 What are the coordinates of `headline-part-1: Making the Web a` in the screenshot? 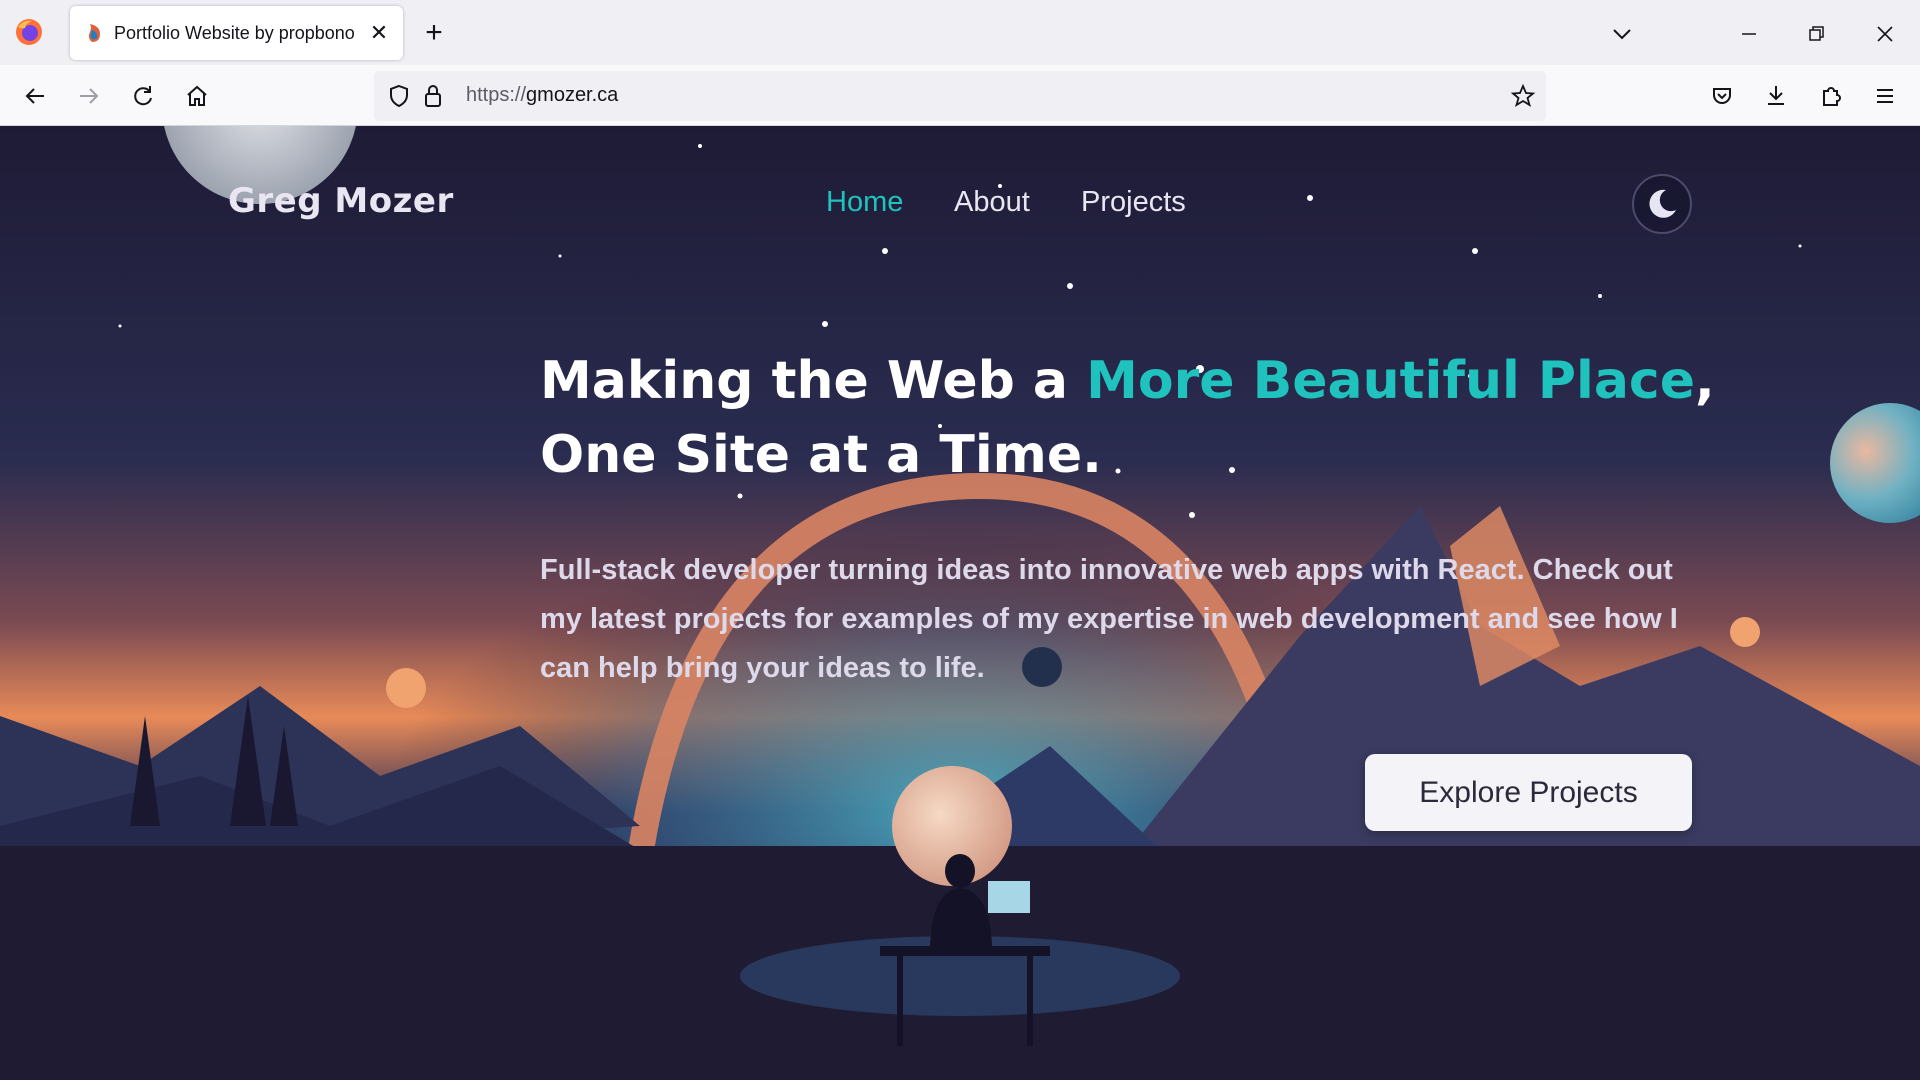 It's located at (813, 381).